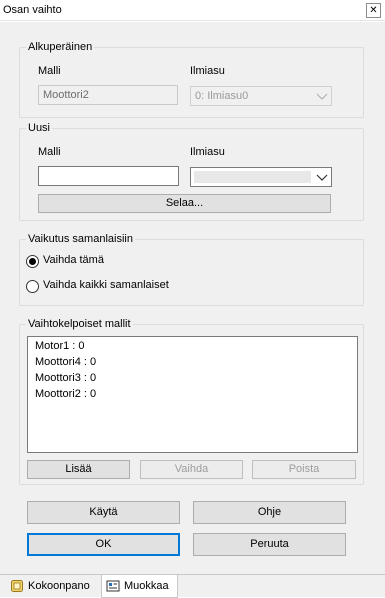 This screenshot has width=385, height=598. Describe the element at coordinates (32, 10) in the screenshot. I see `window-title: Osan vaihto` at that location.